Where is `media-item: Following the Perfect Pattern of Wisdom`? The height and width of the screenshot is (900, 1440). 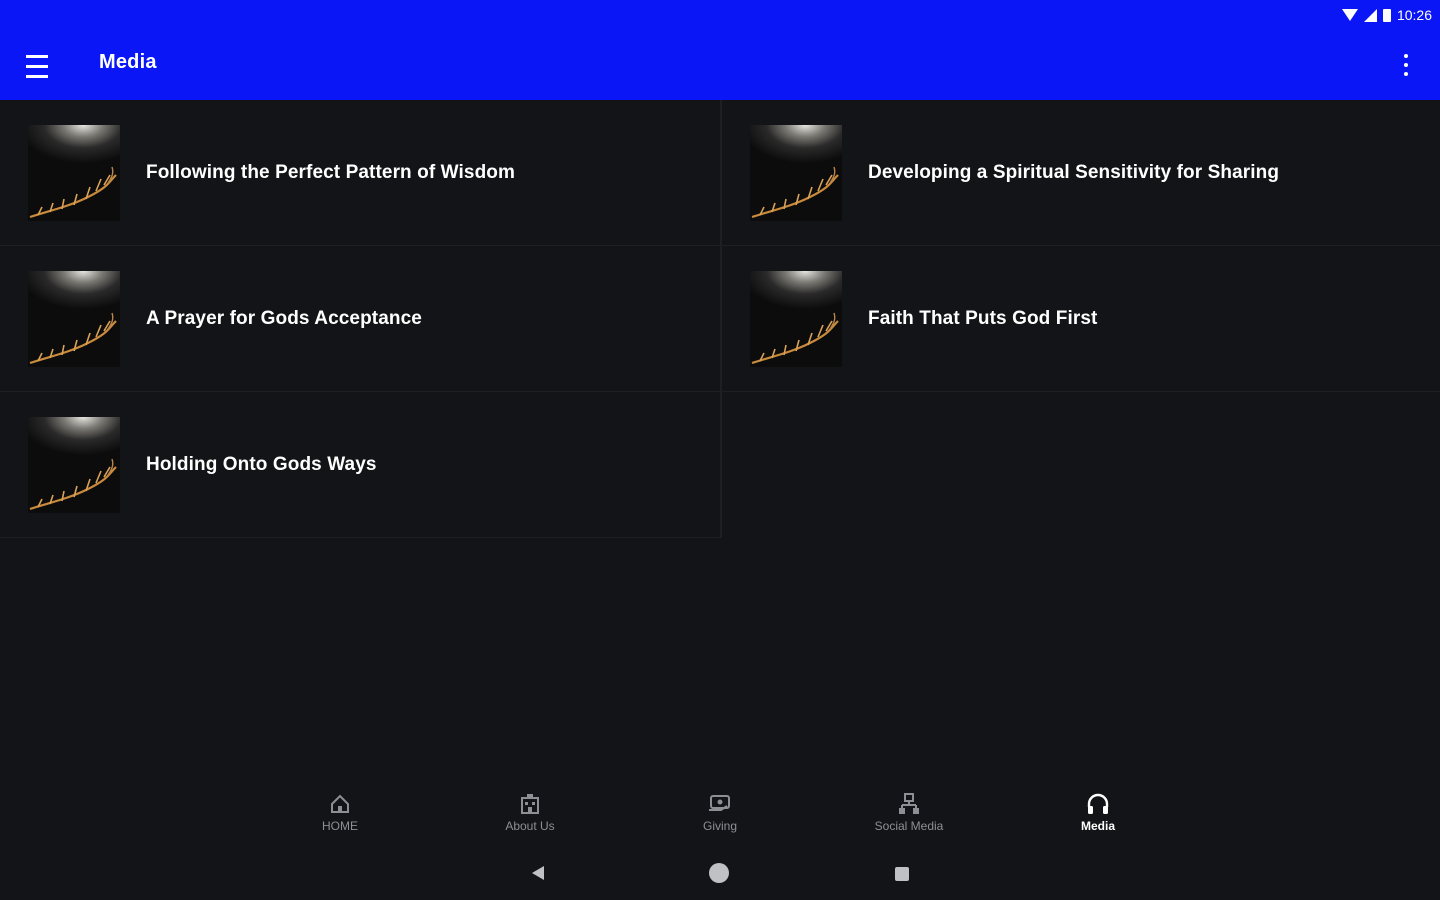
media-item: Following the Perfect Pattern of Wisdom is located at coordinates (361, 173).